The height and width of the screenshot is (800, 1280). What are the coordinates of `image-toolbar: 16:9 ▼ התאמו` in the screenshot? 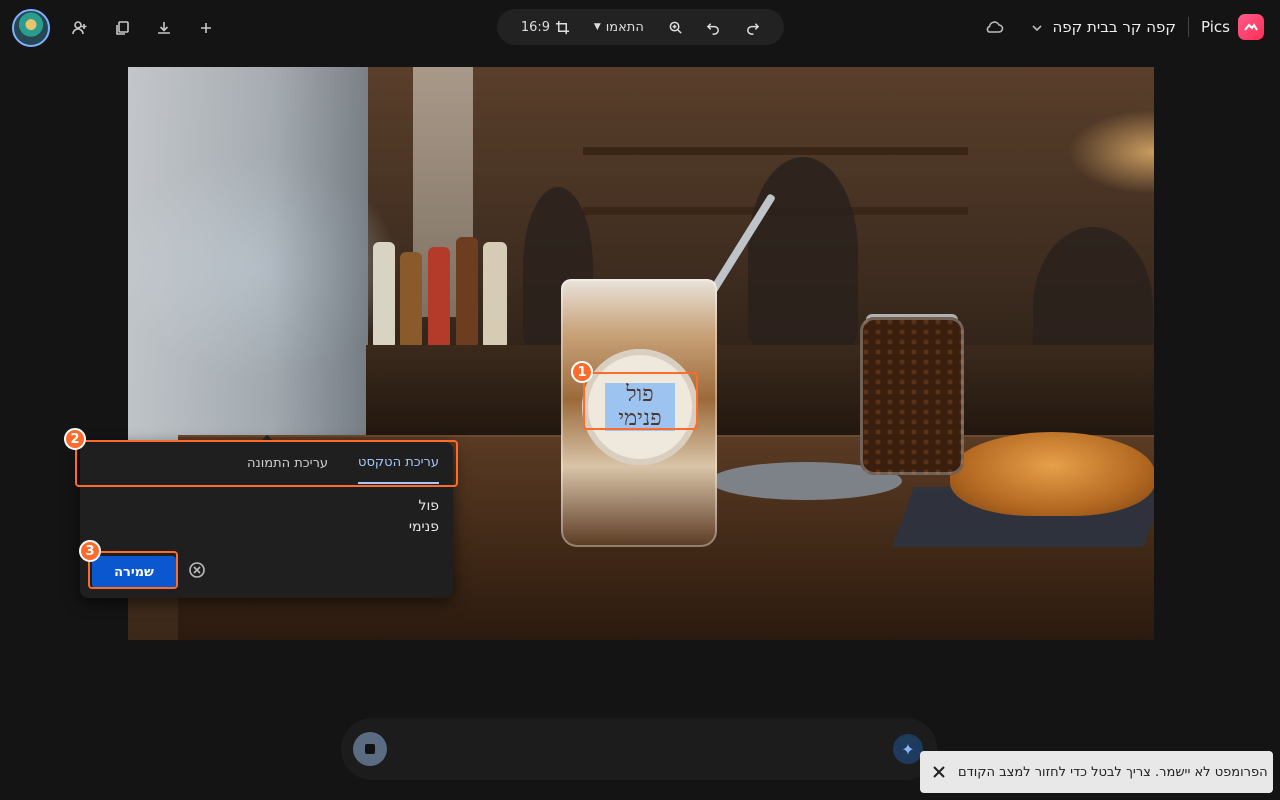 It's located at (640, 27).